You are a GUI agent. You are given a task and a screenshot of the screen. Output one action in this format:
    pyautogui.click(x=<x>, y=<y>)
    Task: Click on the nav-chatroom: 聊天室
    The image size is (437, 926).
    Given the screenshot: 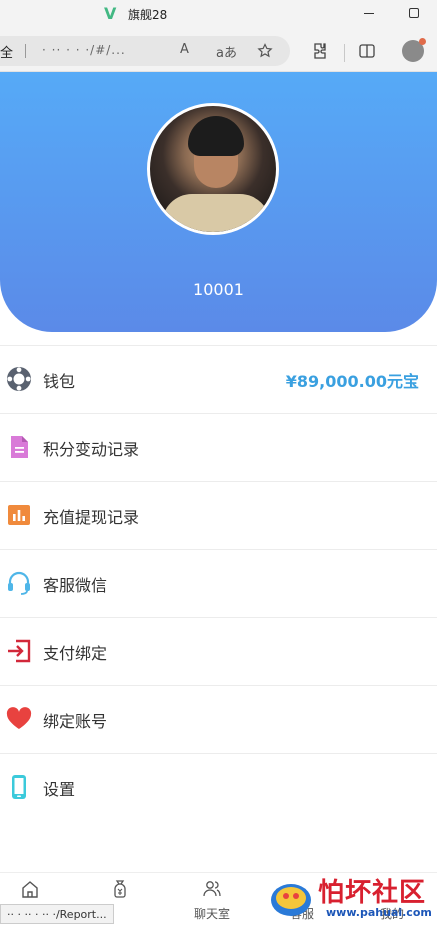 What is the action you would take?
    pyautogui.click(x=212, y=899)
    